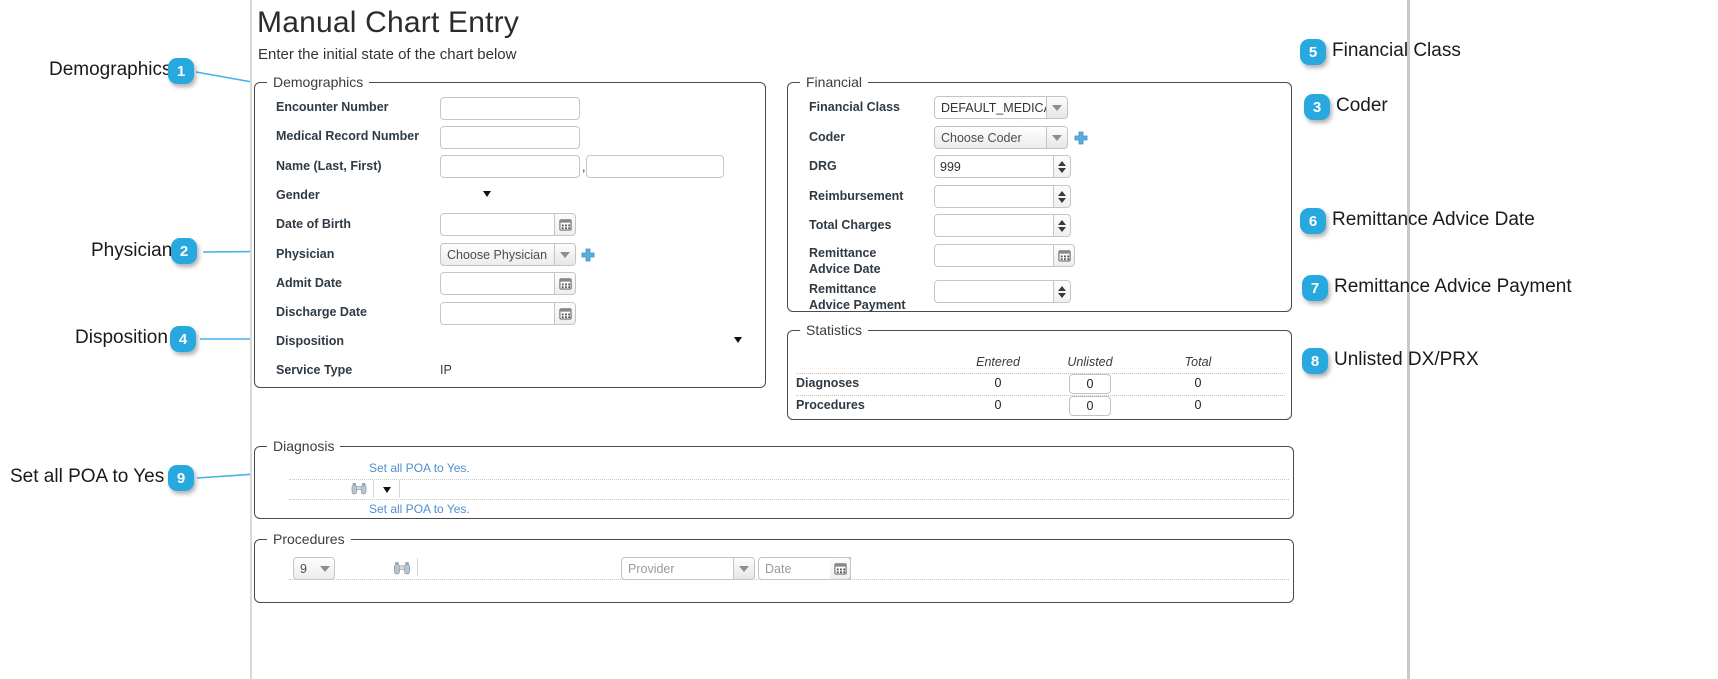 This screenshot has width=1718, height=679. What do you see at coordinates (183, 339) in the screenshot?
I see `callout-badge-4: 4` at bounding box center [183, 339].